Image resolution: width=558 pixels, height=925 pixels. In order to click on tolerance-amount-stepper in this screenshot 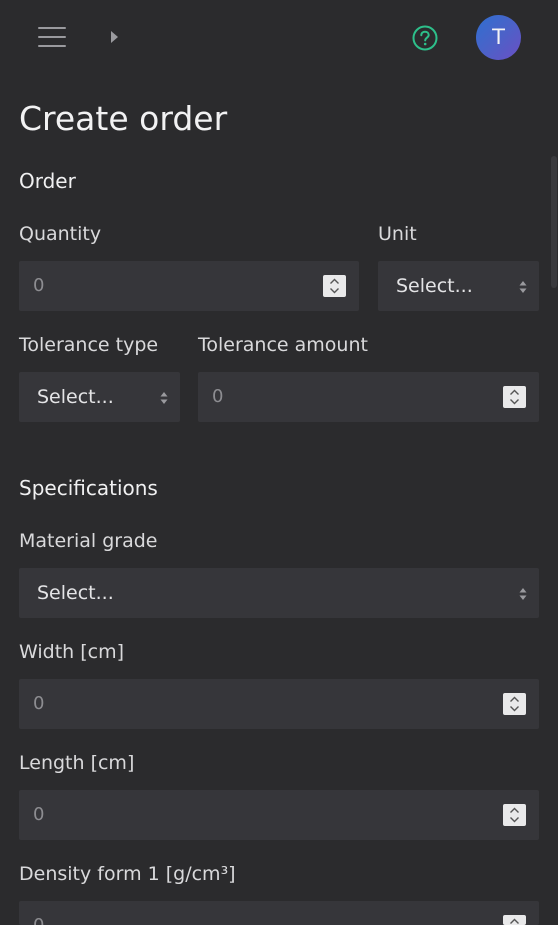, I will do `click(514, 397)`.